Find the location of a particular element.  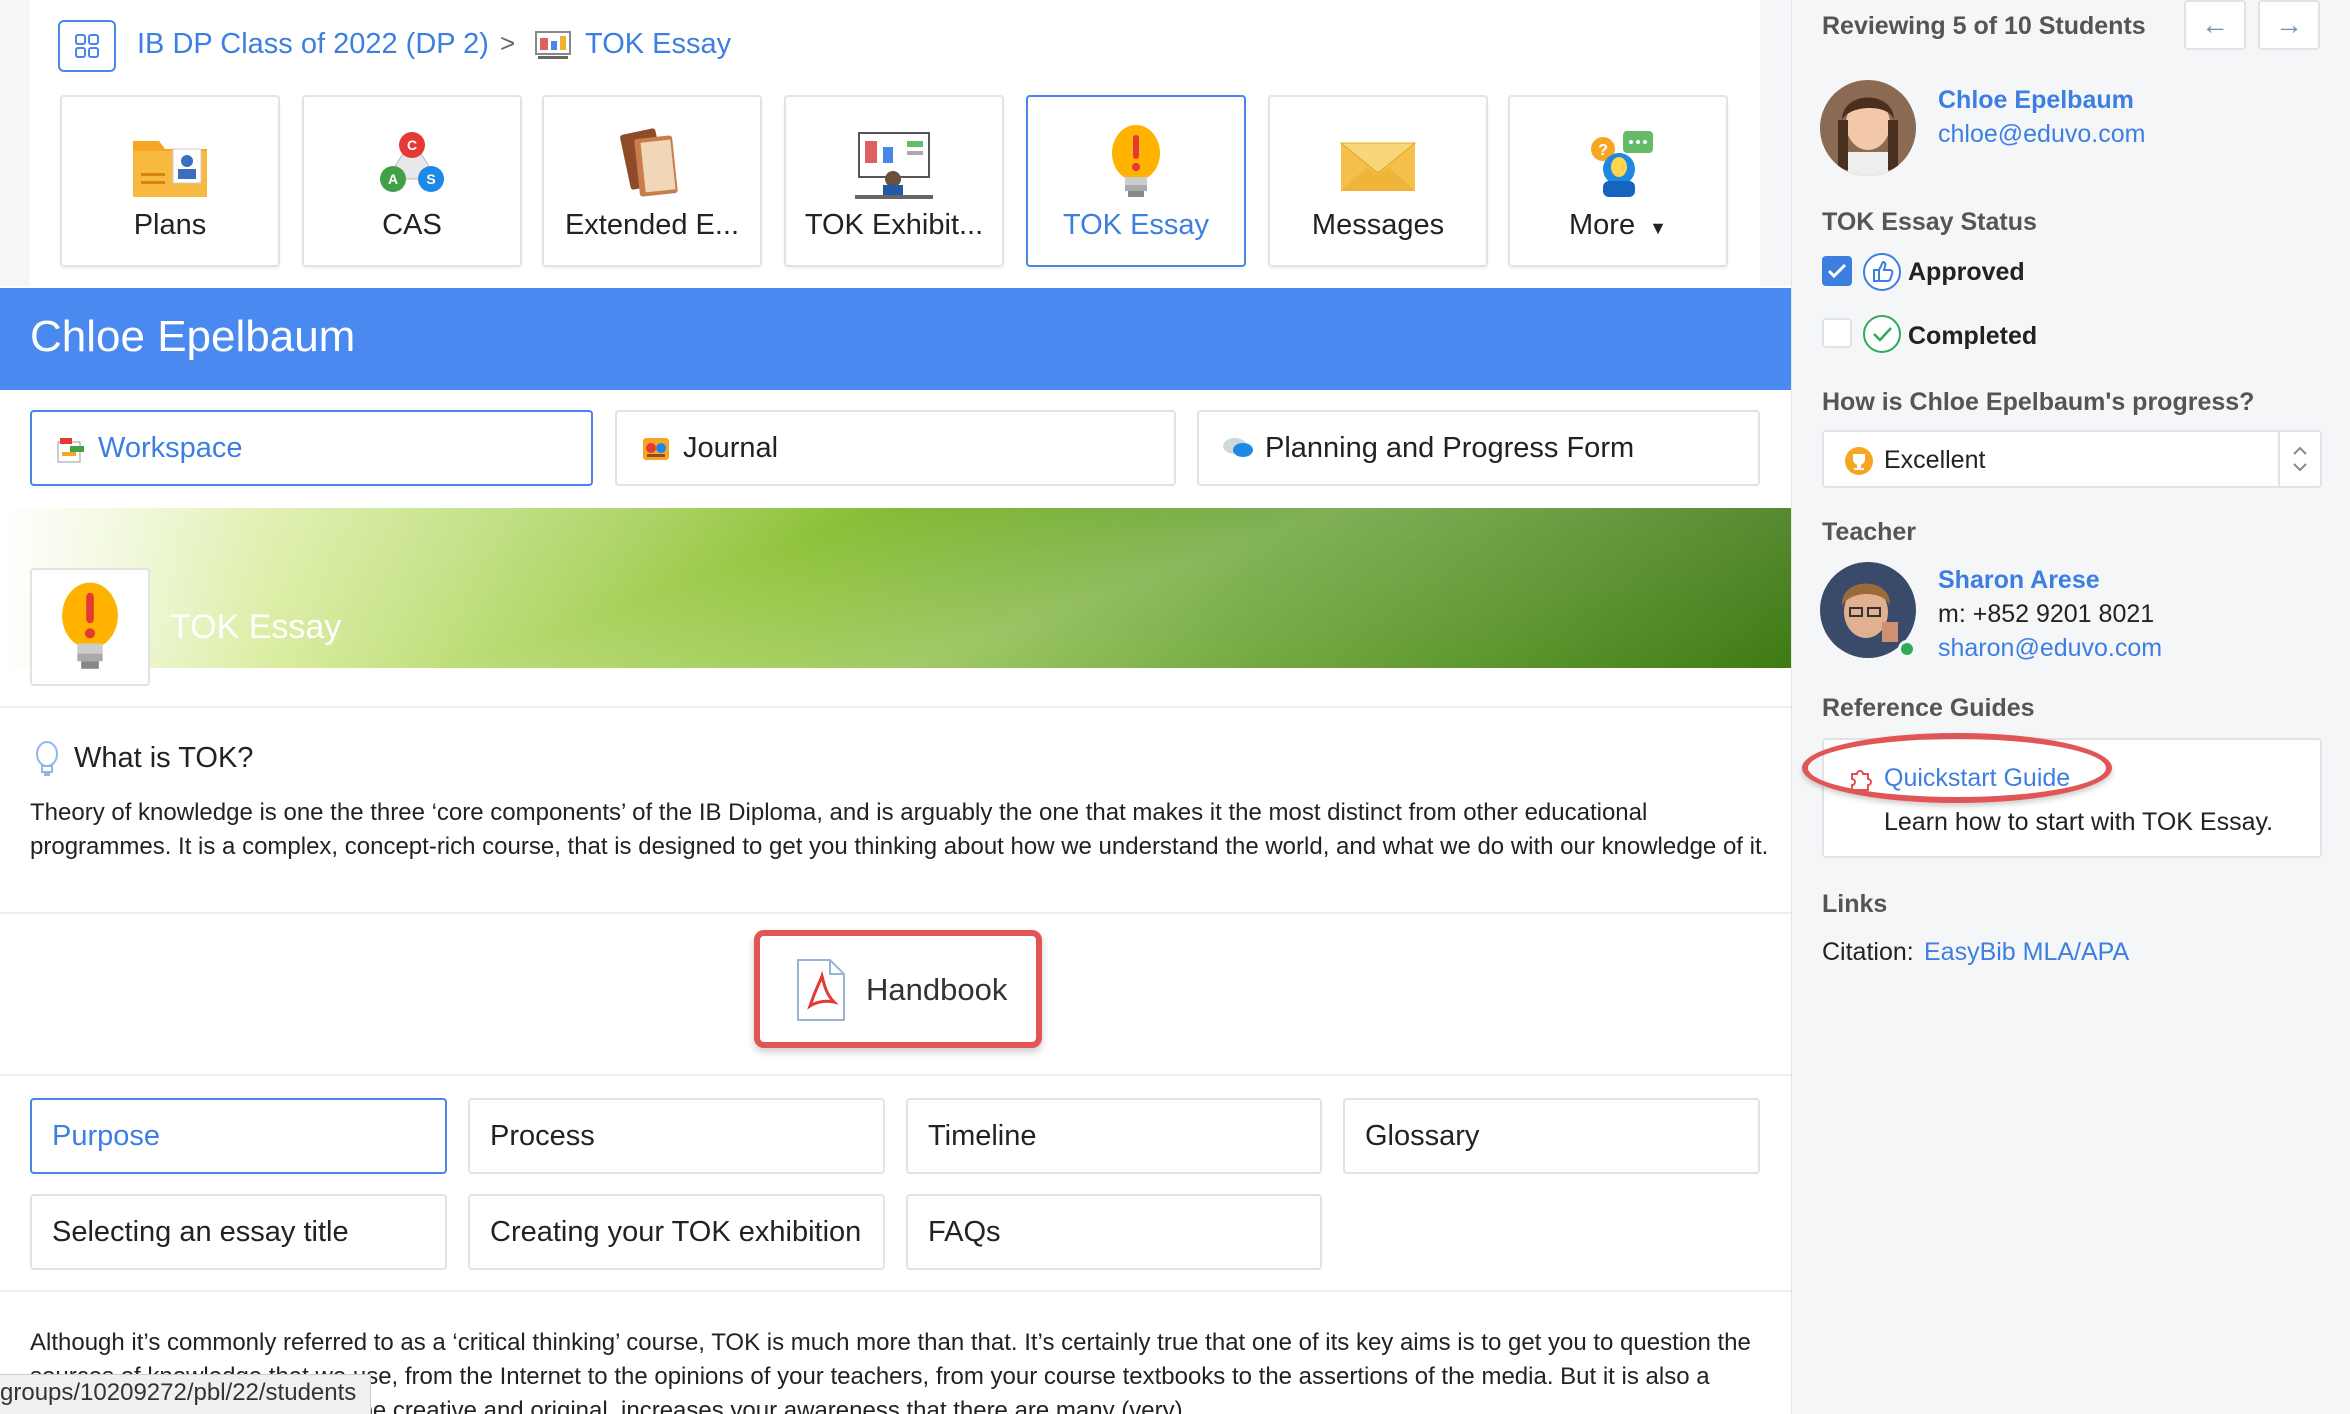

nav-card-label: Plans is located at coordinates (170, 225).